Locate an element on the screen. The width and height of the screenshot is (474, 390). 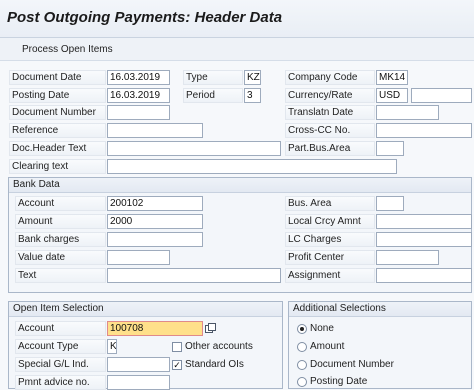
special-gl-ind-label: Special G/L Ind. is located at coordinates (60, 364).